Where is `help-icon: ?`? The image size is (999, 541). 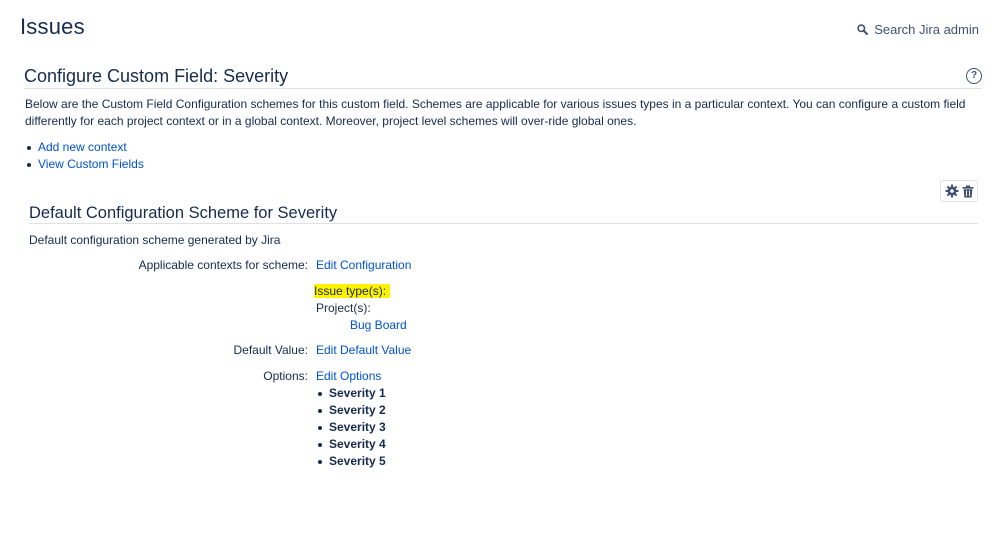
help-icon: ? is located at coordinates (974, 76).